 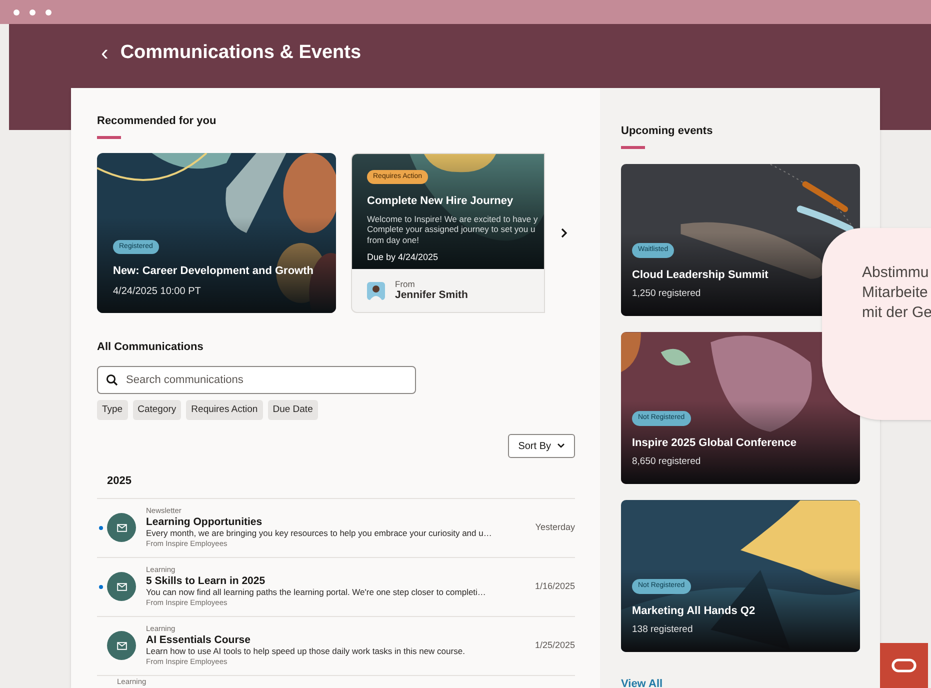 What do you see at coordinates (119, 481) in the screenshot?
I see `year-heading: 2025` at bounding box center [119, 481].